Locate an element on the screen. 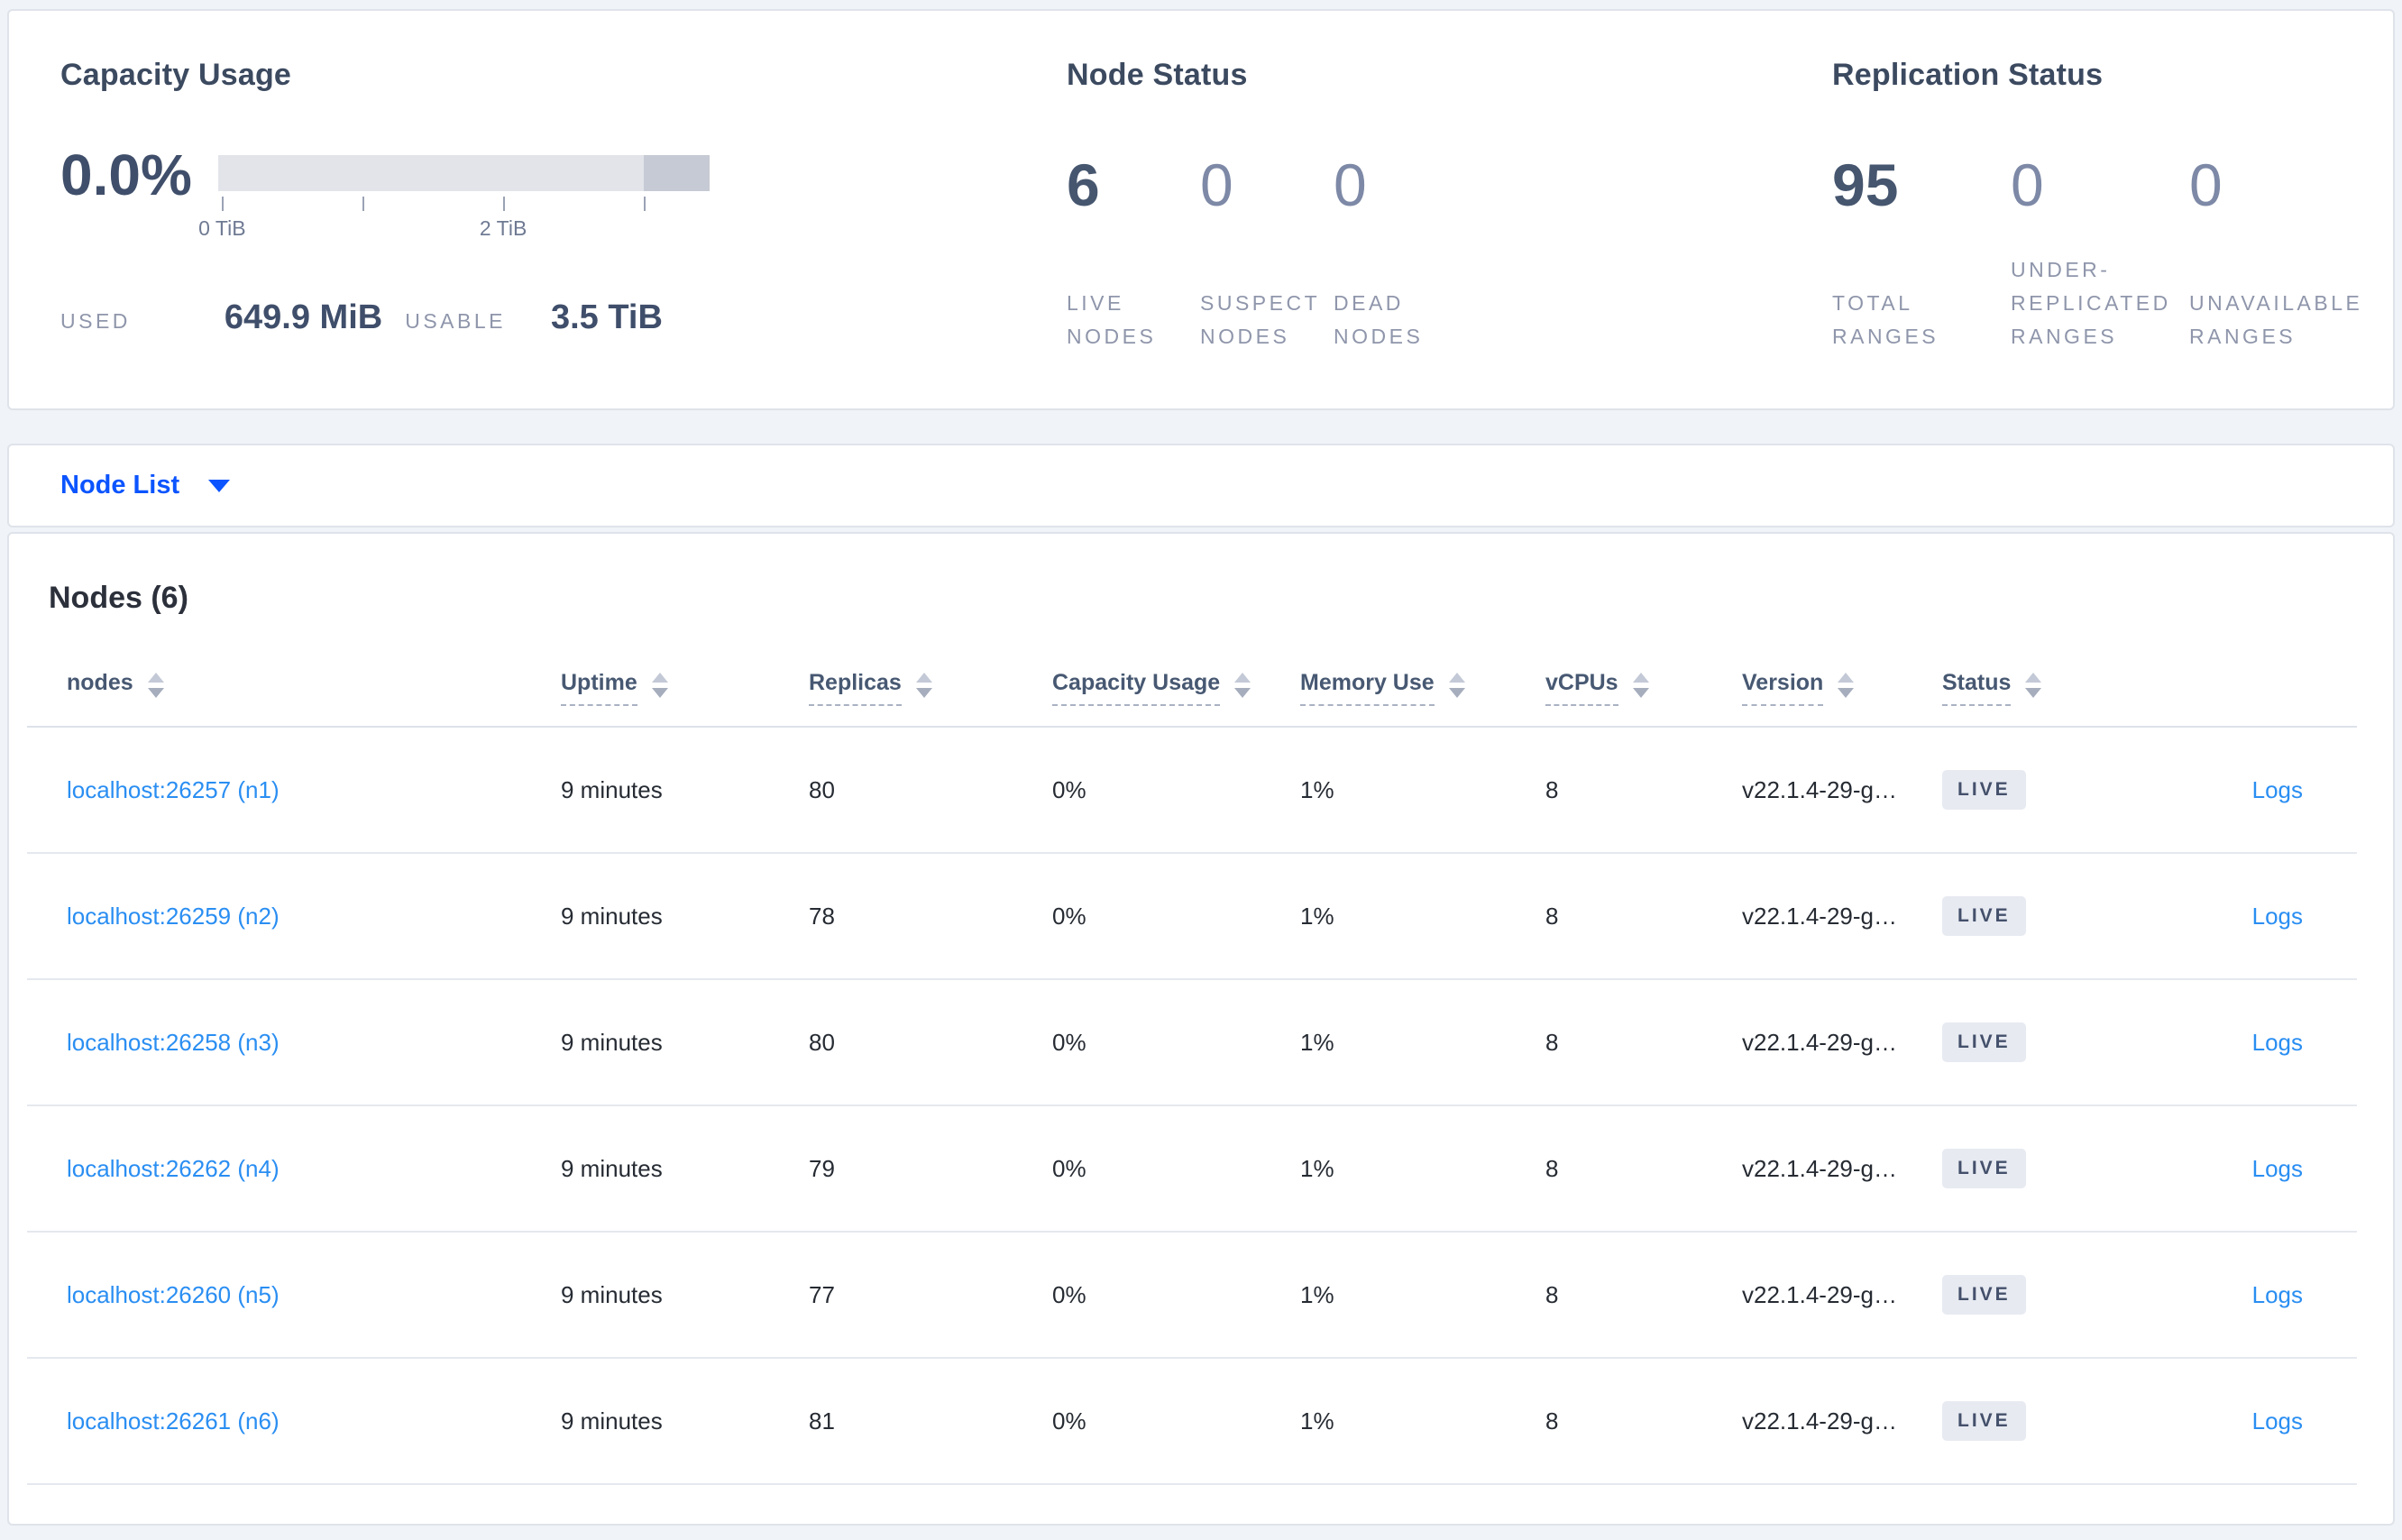  replicas-cell: 78 is located at coordinates (822, 916).